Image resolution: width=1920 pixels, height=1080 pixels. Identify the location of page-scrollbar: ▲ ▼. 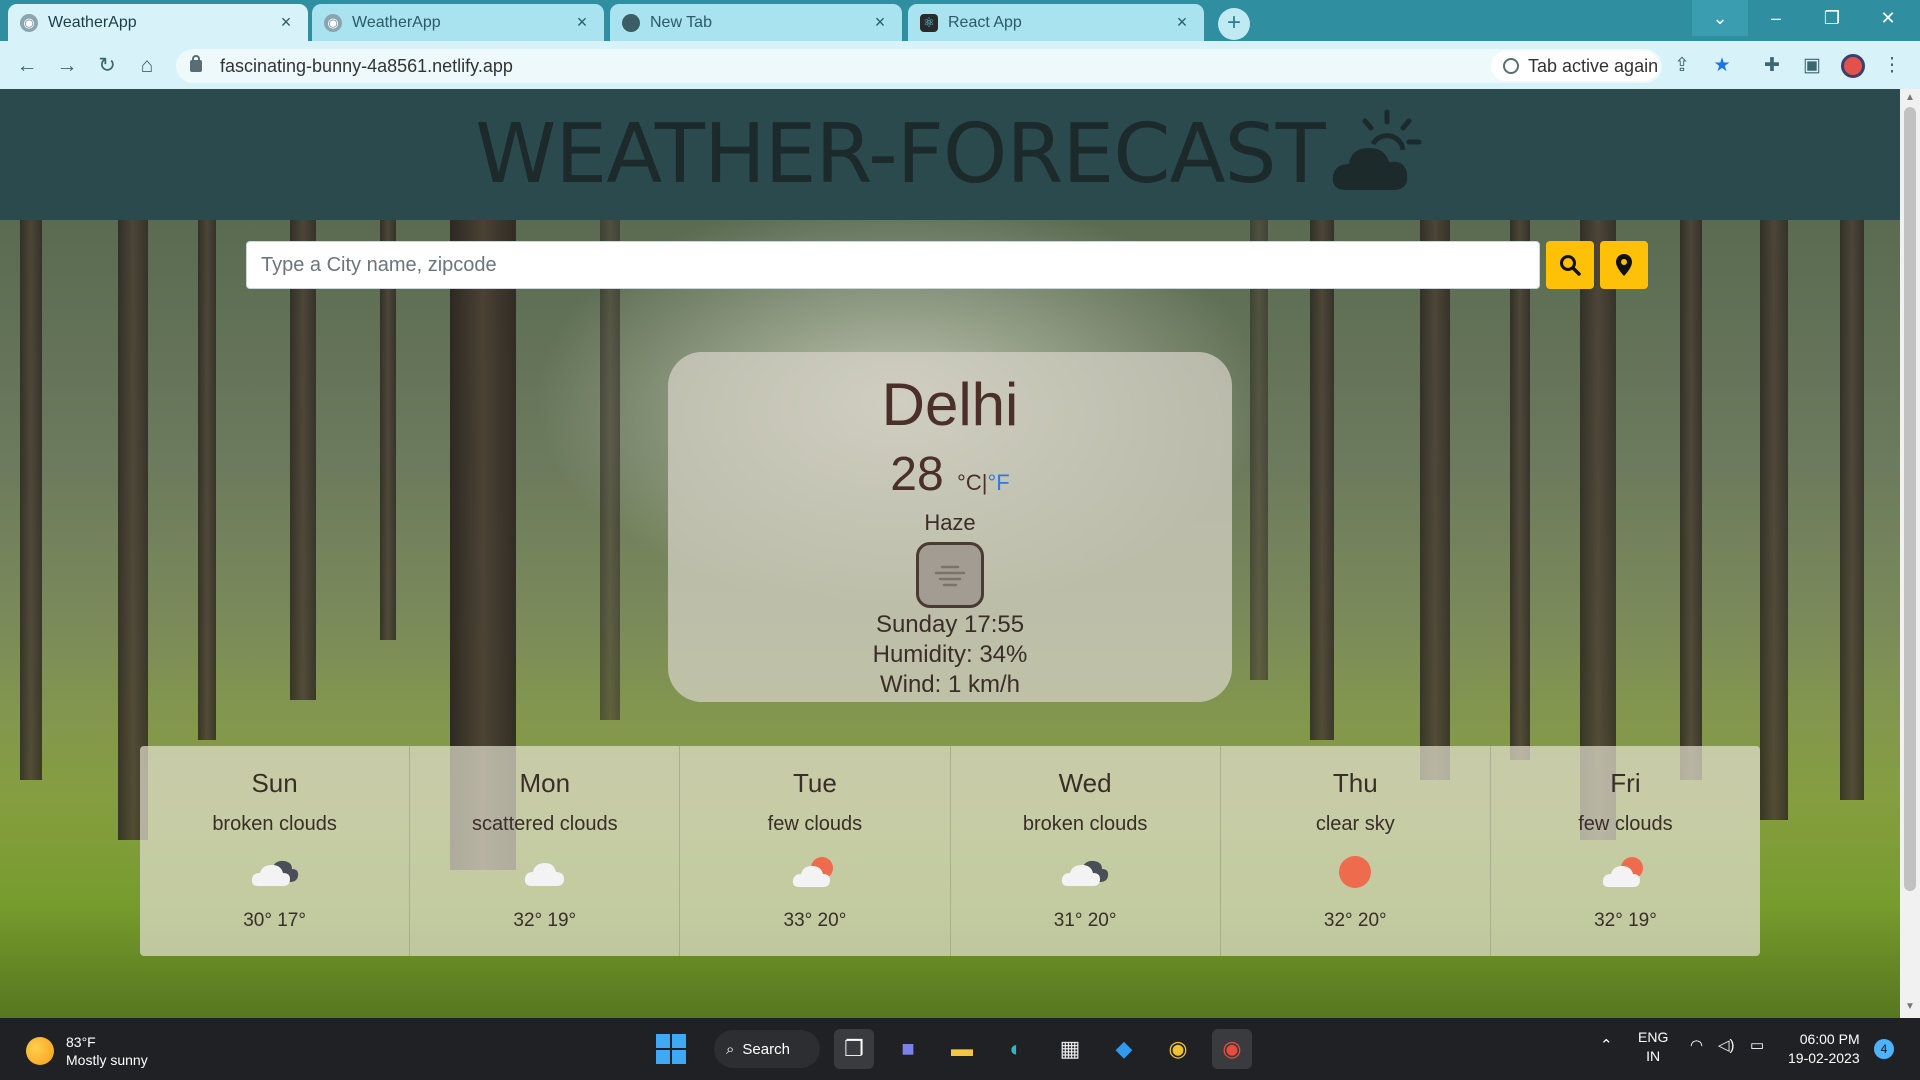
(1910, 553).